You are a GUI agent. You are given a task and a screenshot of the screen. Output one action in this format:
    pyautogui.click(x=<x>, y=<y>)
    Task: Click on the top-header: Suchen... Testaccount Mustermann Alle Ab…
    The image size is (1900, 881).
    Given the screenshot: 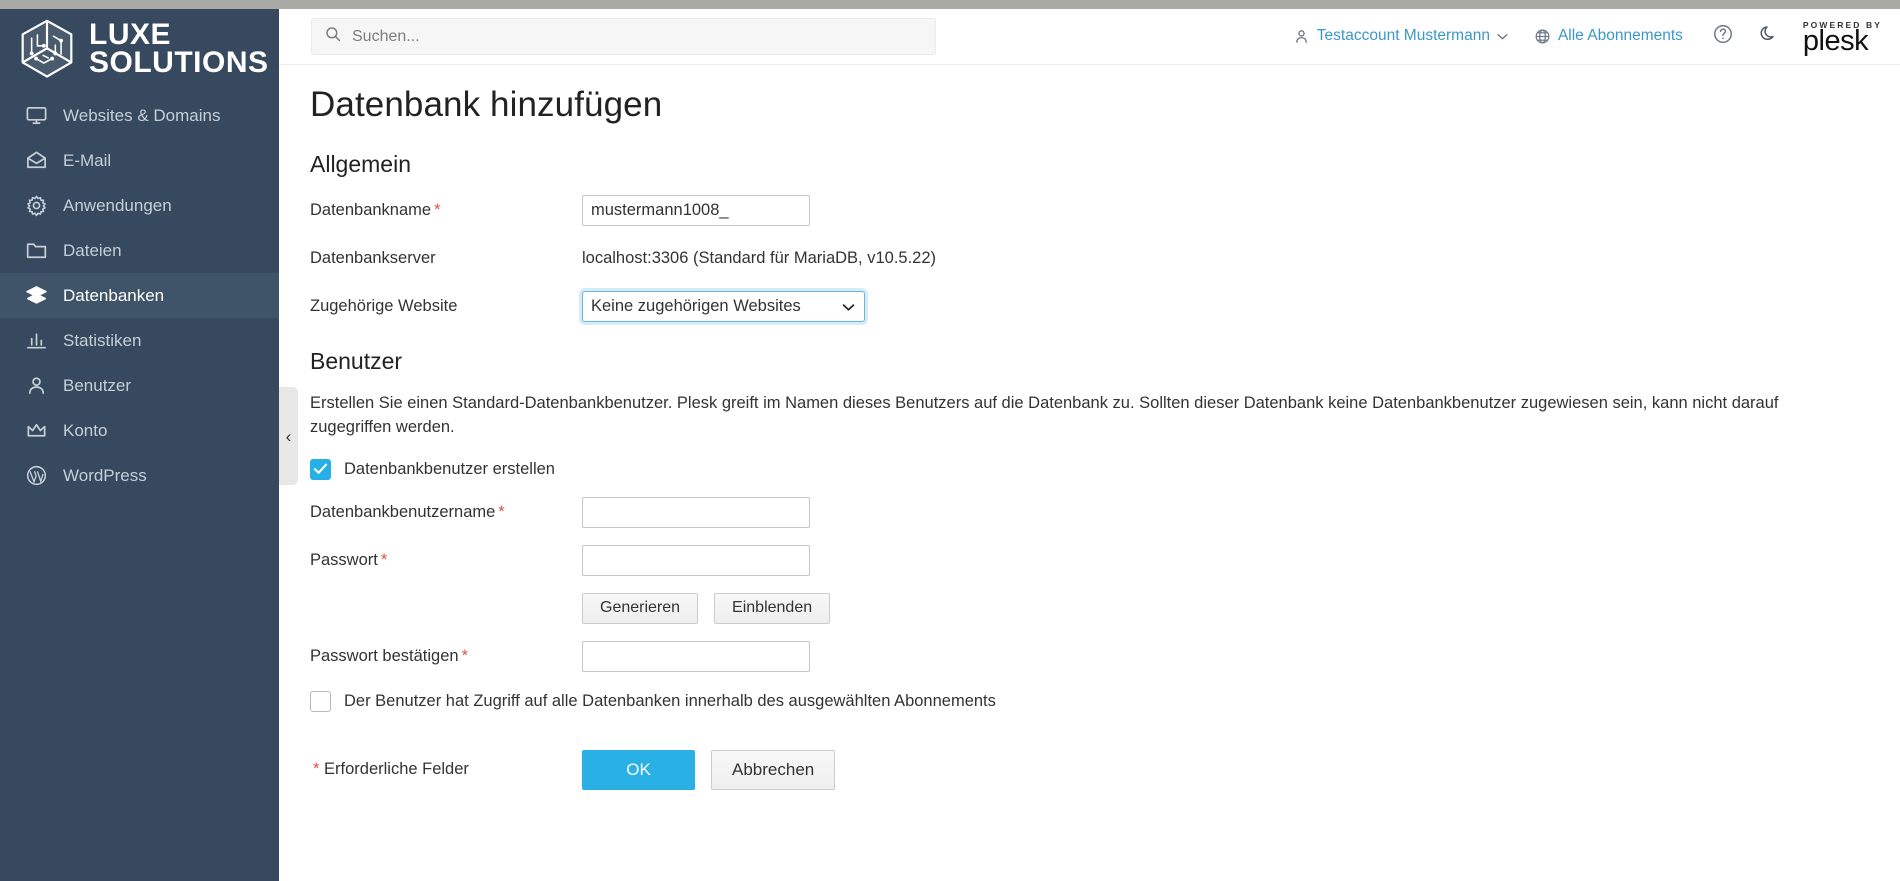 What is the action you would take?
    pyautogui.click(x=1089, y=37)
    